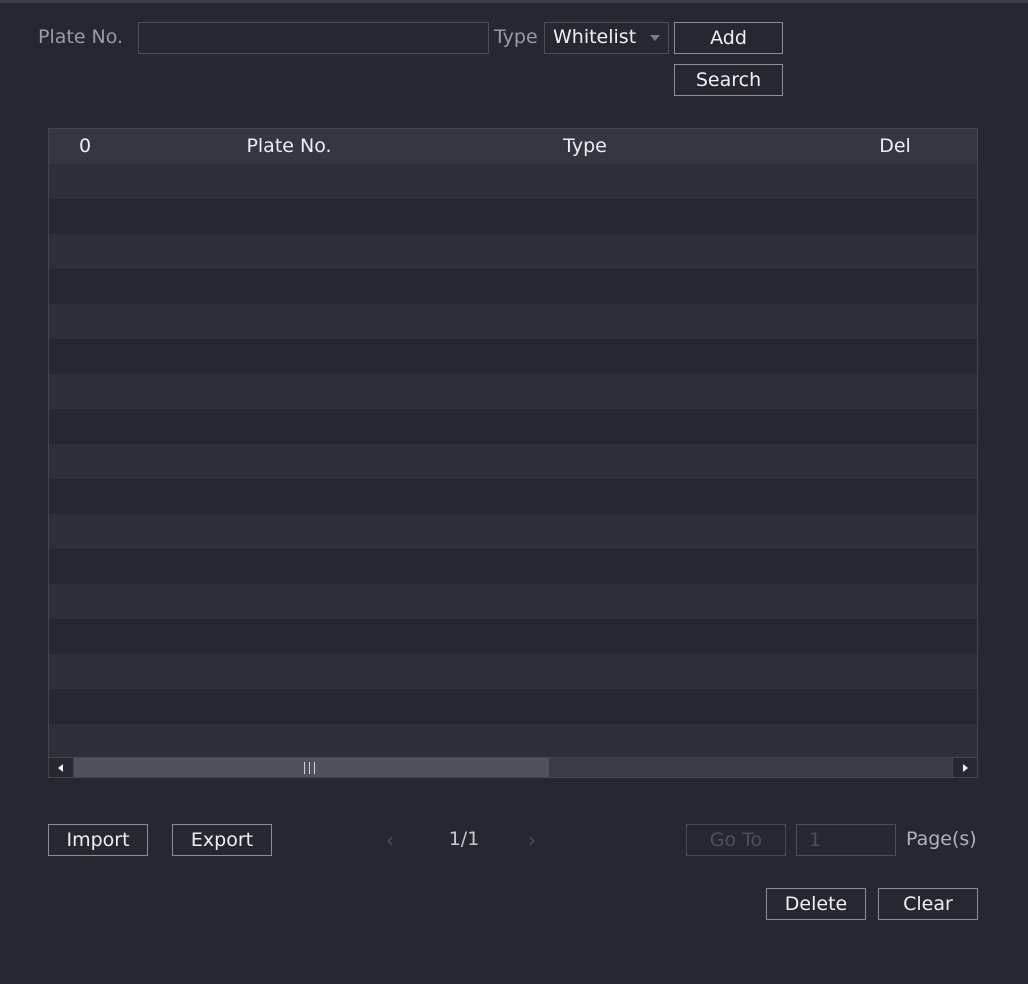 The width and height of the screenshot is (1028, 984). I want to click on grip-icon, so click(311, 768).